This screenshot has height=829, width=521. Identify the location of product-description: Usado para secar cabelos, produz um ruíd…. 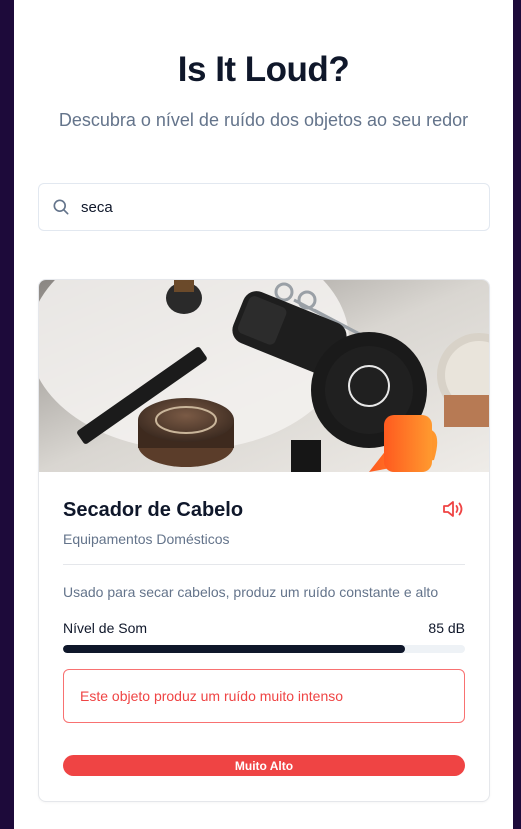
(251, 592).